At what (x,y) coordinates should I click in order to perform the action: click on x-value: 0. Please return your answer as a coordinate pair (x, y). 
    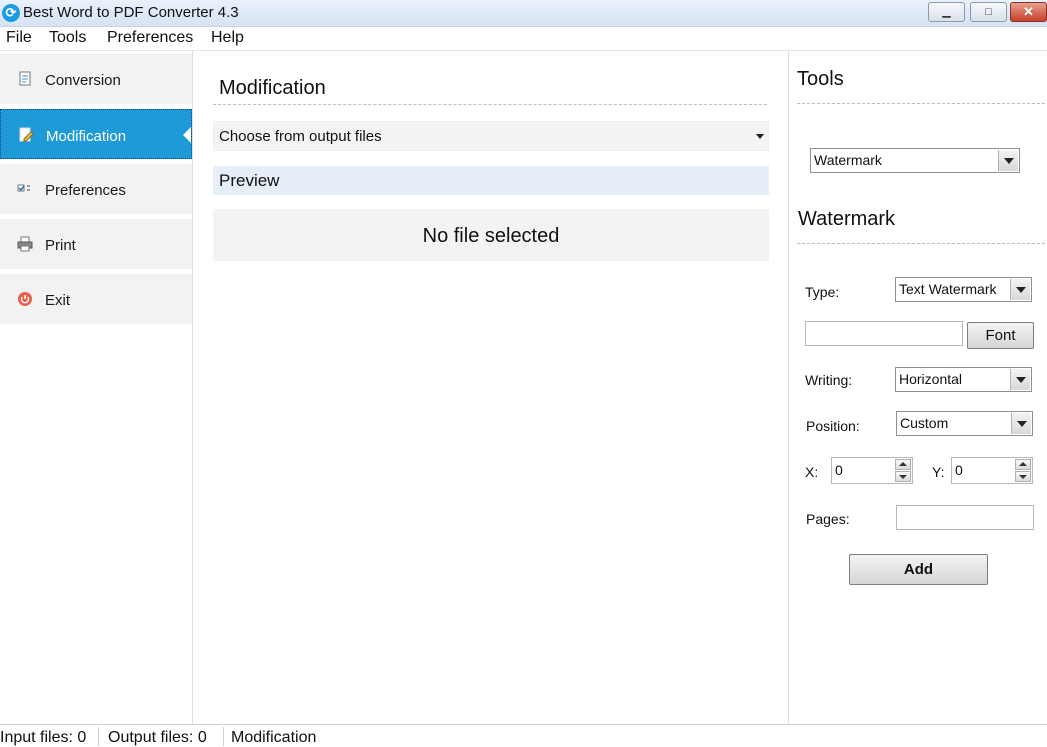
    Looking at the image, I should click on (839, 470).